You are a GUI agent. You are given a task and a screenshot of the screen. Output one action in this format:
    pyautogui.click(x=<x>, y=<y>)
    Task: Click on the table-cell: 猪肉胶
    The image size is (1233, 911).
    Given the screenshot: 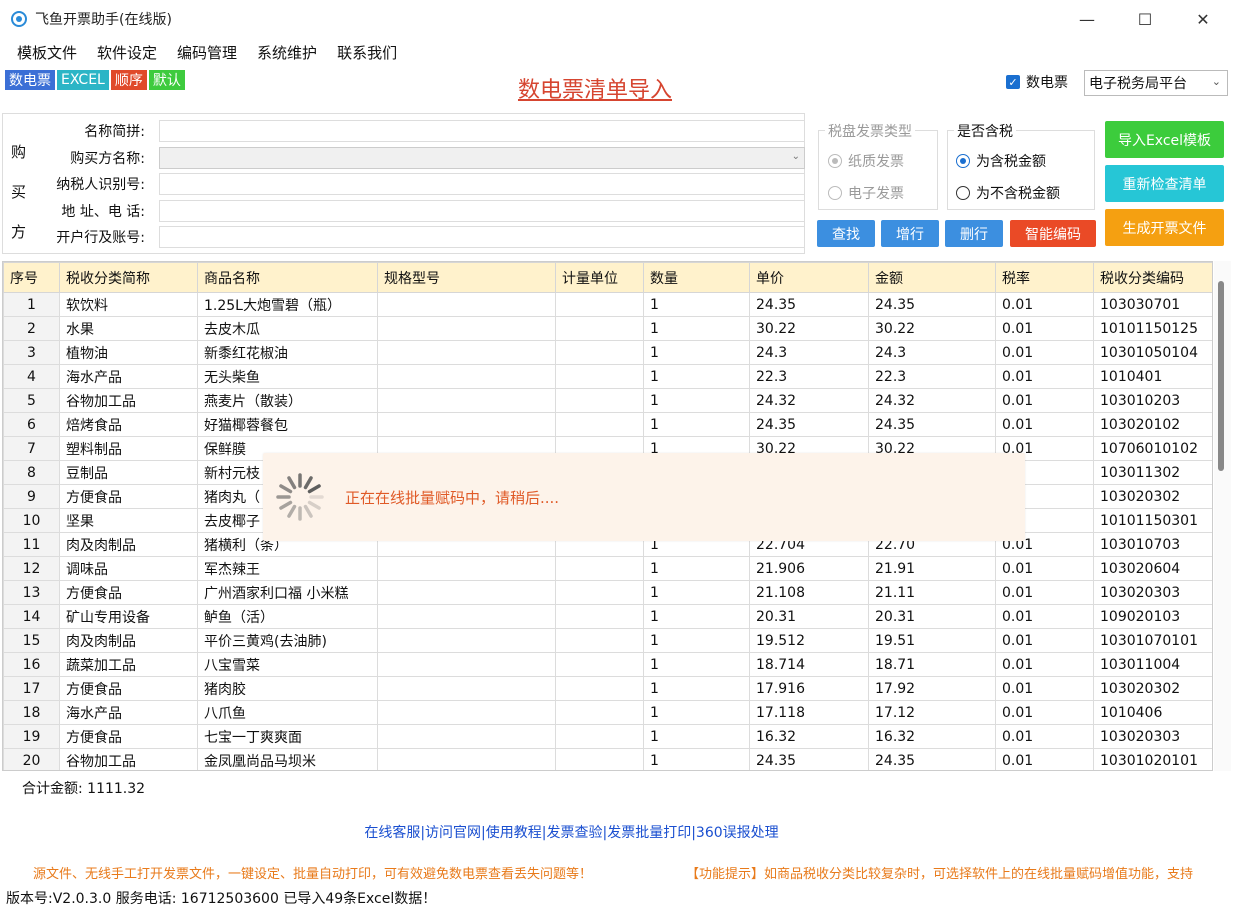 What is the action you would take?
    pyautogui.click(x=287, y=688)
    